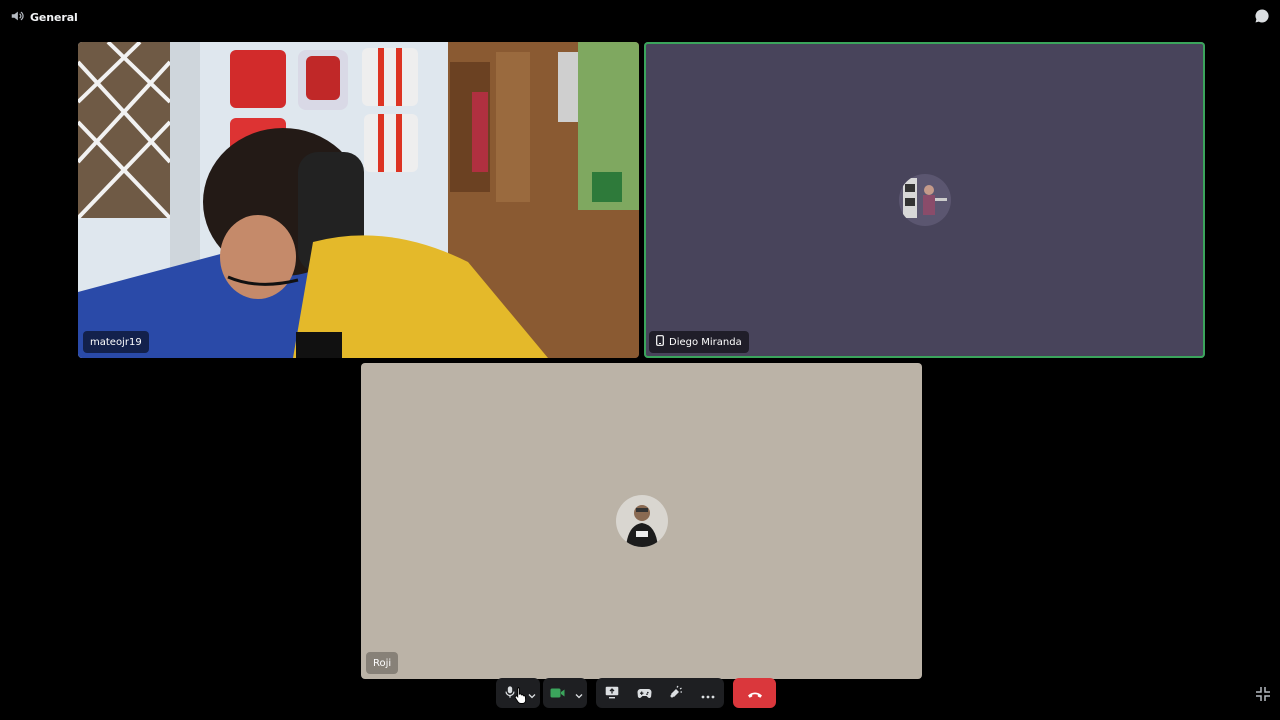 Image resolution: width=1280 pixels, height=720 pixels. What do you see at coordinates (54, 17) in the screenshot?
I see `channel-name: General` at bounding box center [54, 17].